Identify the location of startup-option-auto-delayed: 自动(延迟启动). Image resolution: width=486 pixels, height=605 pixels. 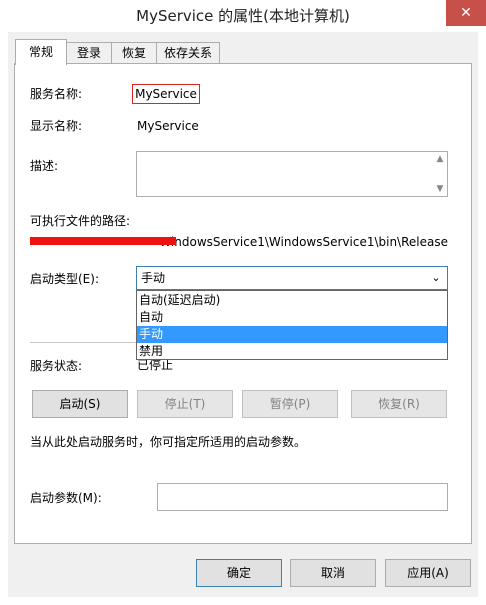
(292, 300).